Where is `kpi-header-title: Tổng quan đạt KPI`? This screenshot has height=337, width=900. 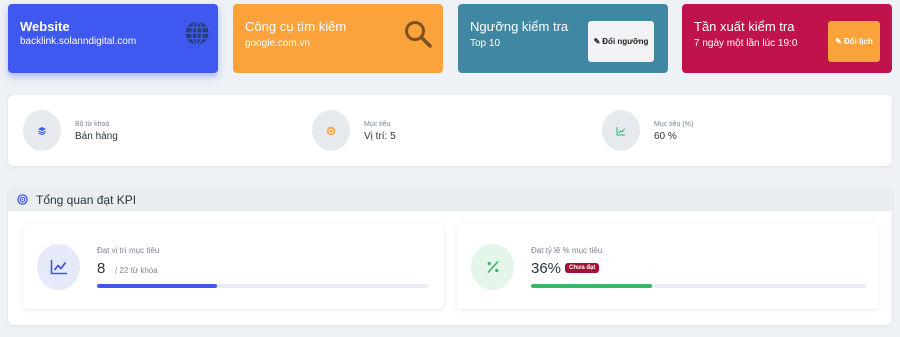
kpi-header-title: Tổng quan đạt KPI is located at coordinates (86, 200).